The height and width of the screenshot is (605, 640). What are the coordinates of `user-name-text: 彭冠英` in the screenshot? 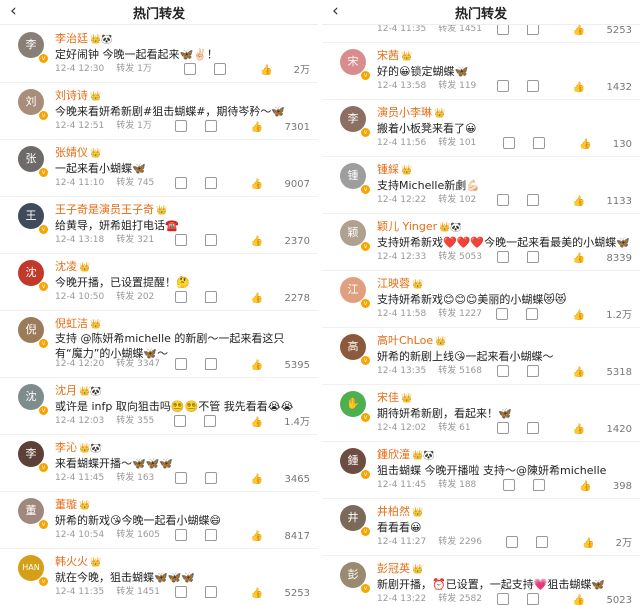 It's located at (393, 568).